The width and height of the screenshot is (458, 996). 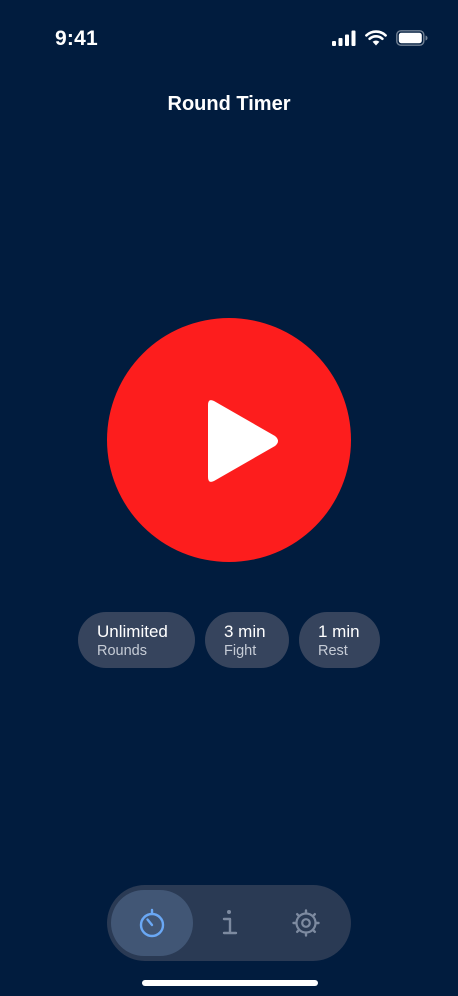 What do you see at coordinates (76, 38) in the screenshot?
I see `status-time: 9:41` at bounding box center [76, 38].